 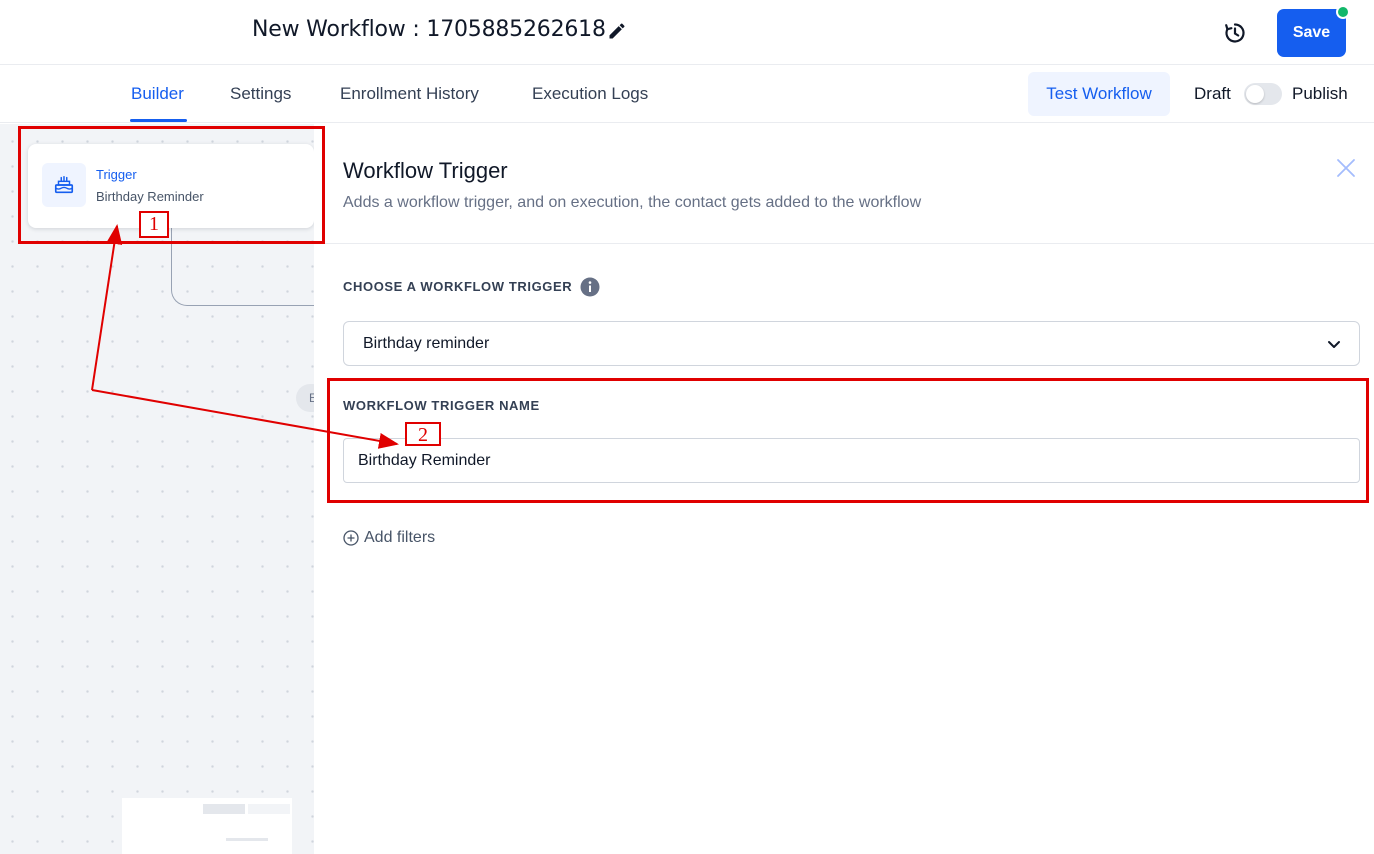 What do you see at coordinates (590, 94) in the screenshot?
I see `tab-execution-logs: Execution Logs` at bounding box center [590, 94].